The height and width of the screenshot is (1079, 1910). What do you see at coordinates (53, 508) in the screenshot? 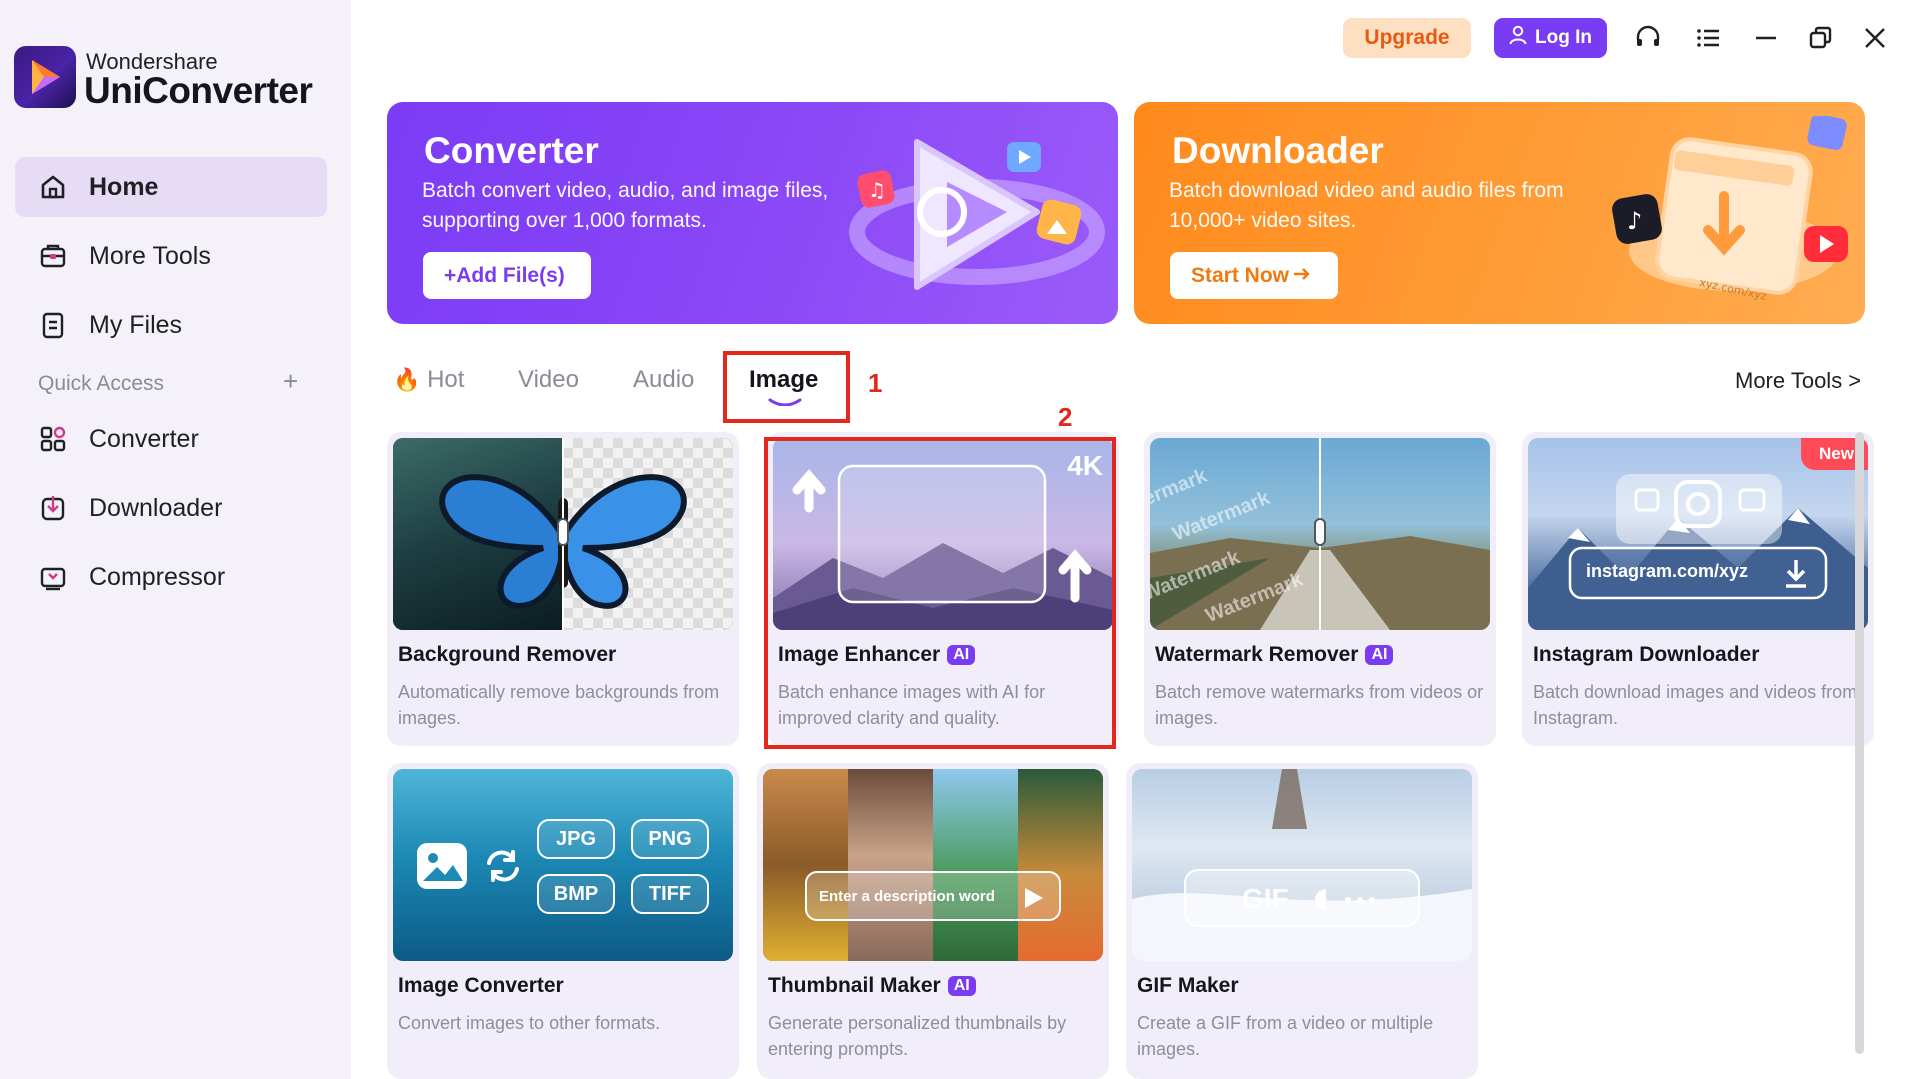
I see `downloader-icon` at bounding box center [53, 508].